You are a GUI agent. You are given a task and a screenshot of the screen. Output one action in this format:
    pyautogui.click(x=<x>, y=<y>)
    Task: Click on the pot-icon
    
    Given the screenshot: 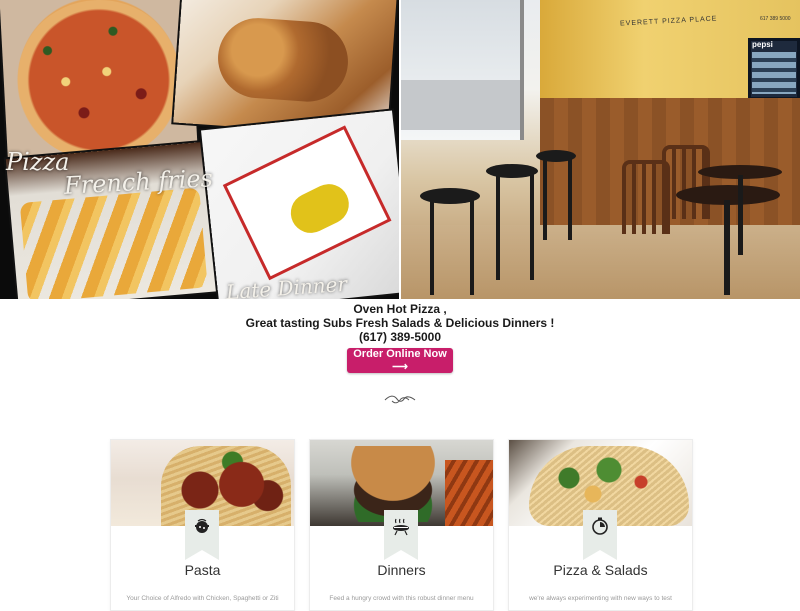 What is the action you would take?
    pyautogui.click(x=202, y=525)
    